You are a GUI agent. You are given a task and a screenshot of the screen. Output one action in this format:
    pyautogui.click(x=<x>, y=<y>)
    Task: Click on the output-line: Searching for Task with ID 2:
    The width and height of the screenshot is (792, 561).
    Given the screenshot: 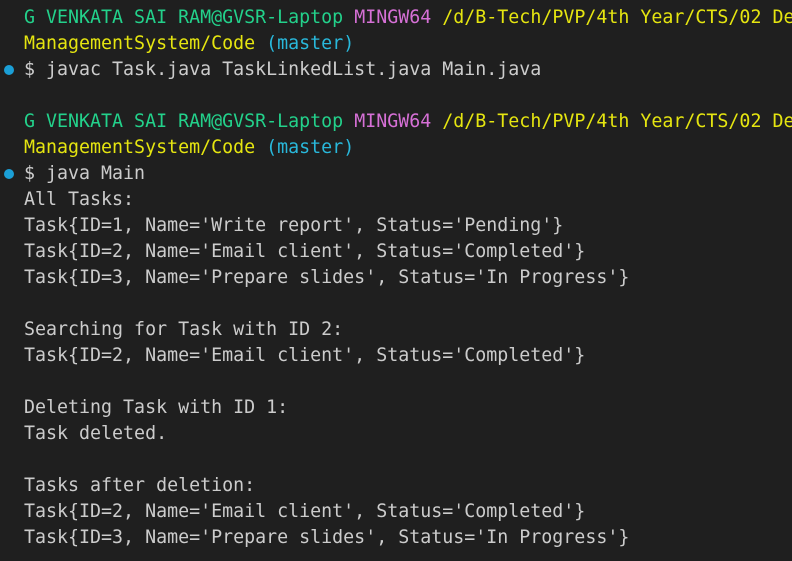 What is the action you would take?
    pyautogui.click(x=184, y=329)
    